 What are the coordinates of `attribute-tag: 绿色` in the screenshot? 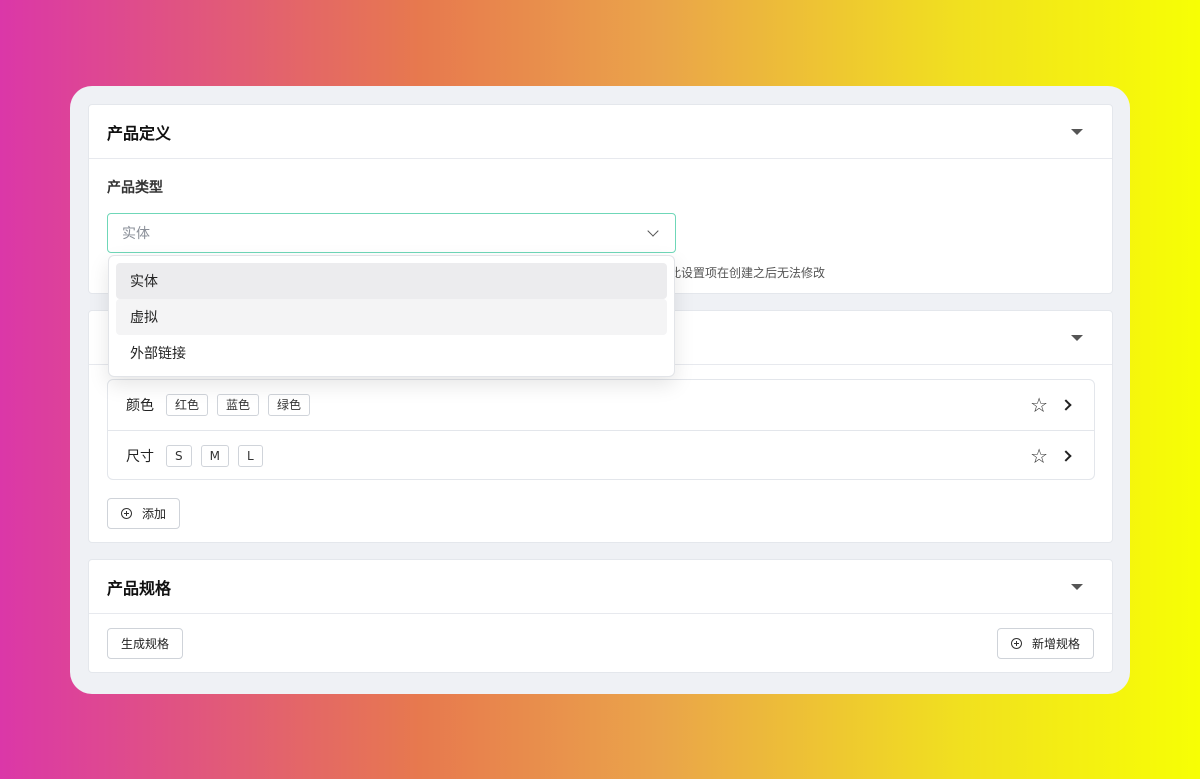 It's located at (289, 405).